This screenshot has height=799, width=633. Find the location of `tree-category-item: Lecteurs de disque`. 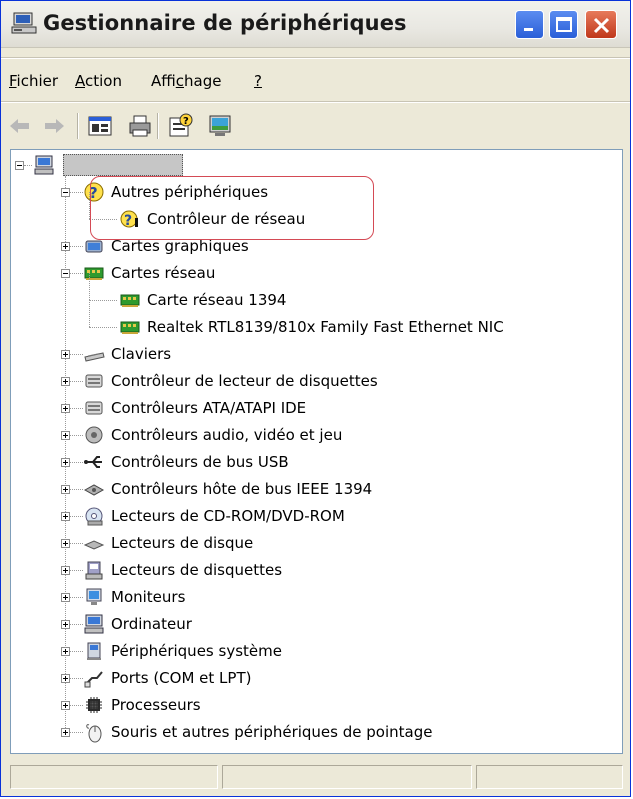

tree-category-item: Lecteurs de disque is located at coordinates (168, 543).